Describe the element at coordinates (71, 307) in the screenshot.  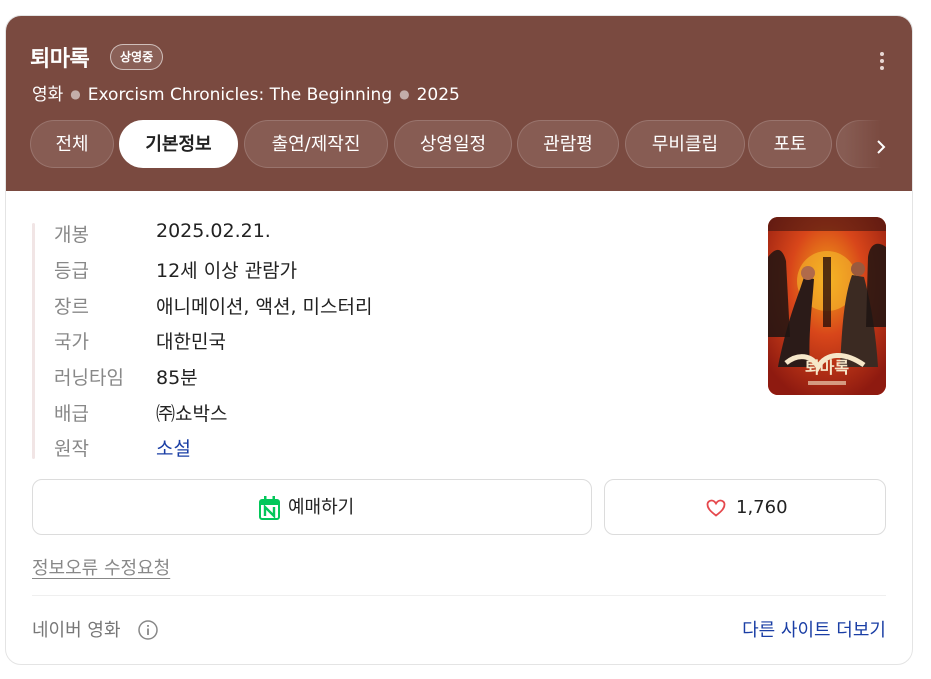
I see `info-key: 장르` at that location.